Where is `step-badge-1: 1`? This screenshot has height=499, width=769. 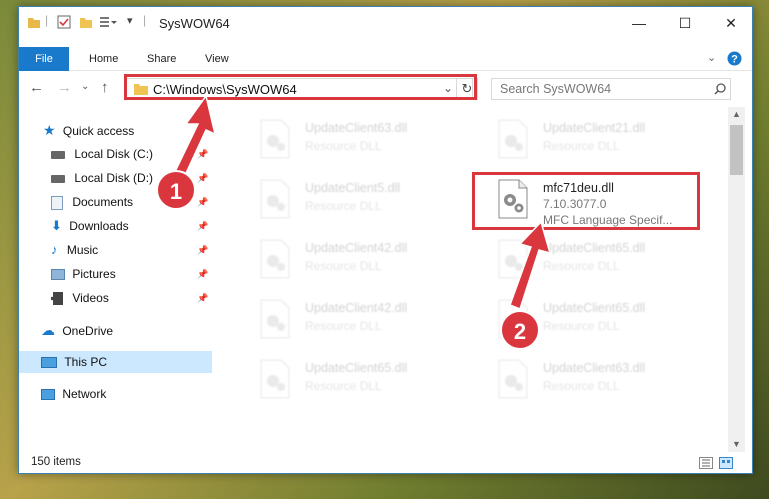
step-badge-1: 1 is located at coordinates (176, 190).